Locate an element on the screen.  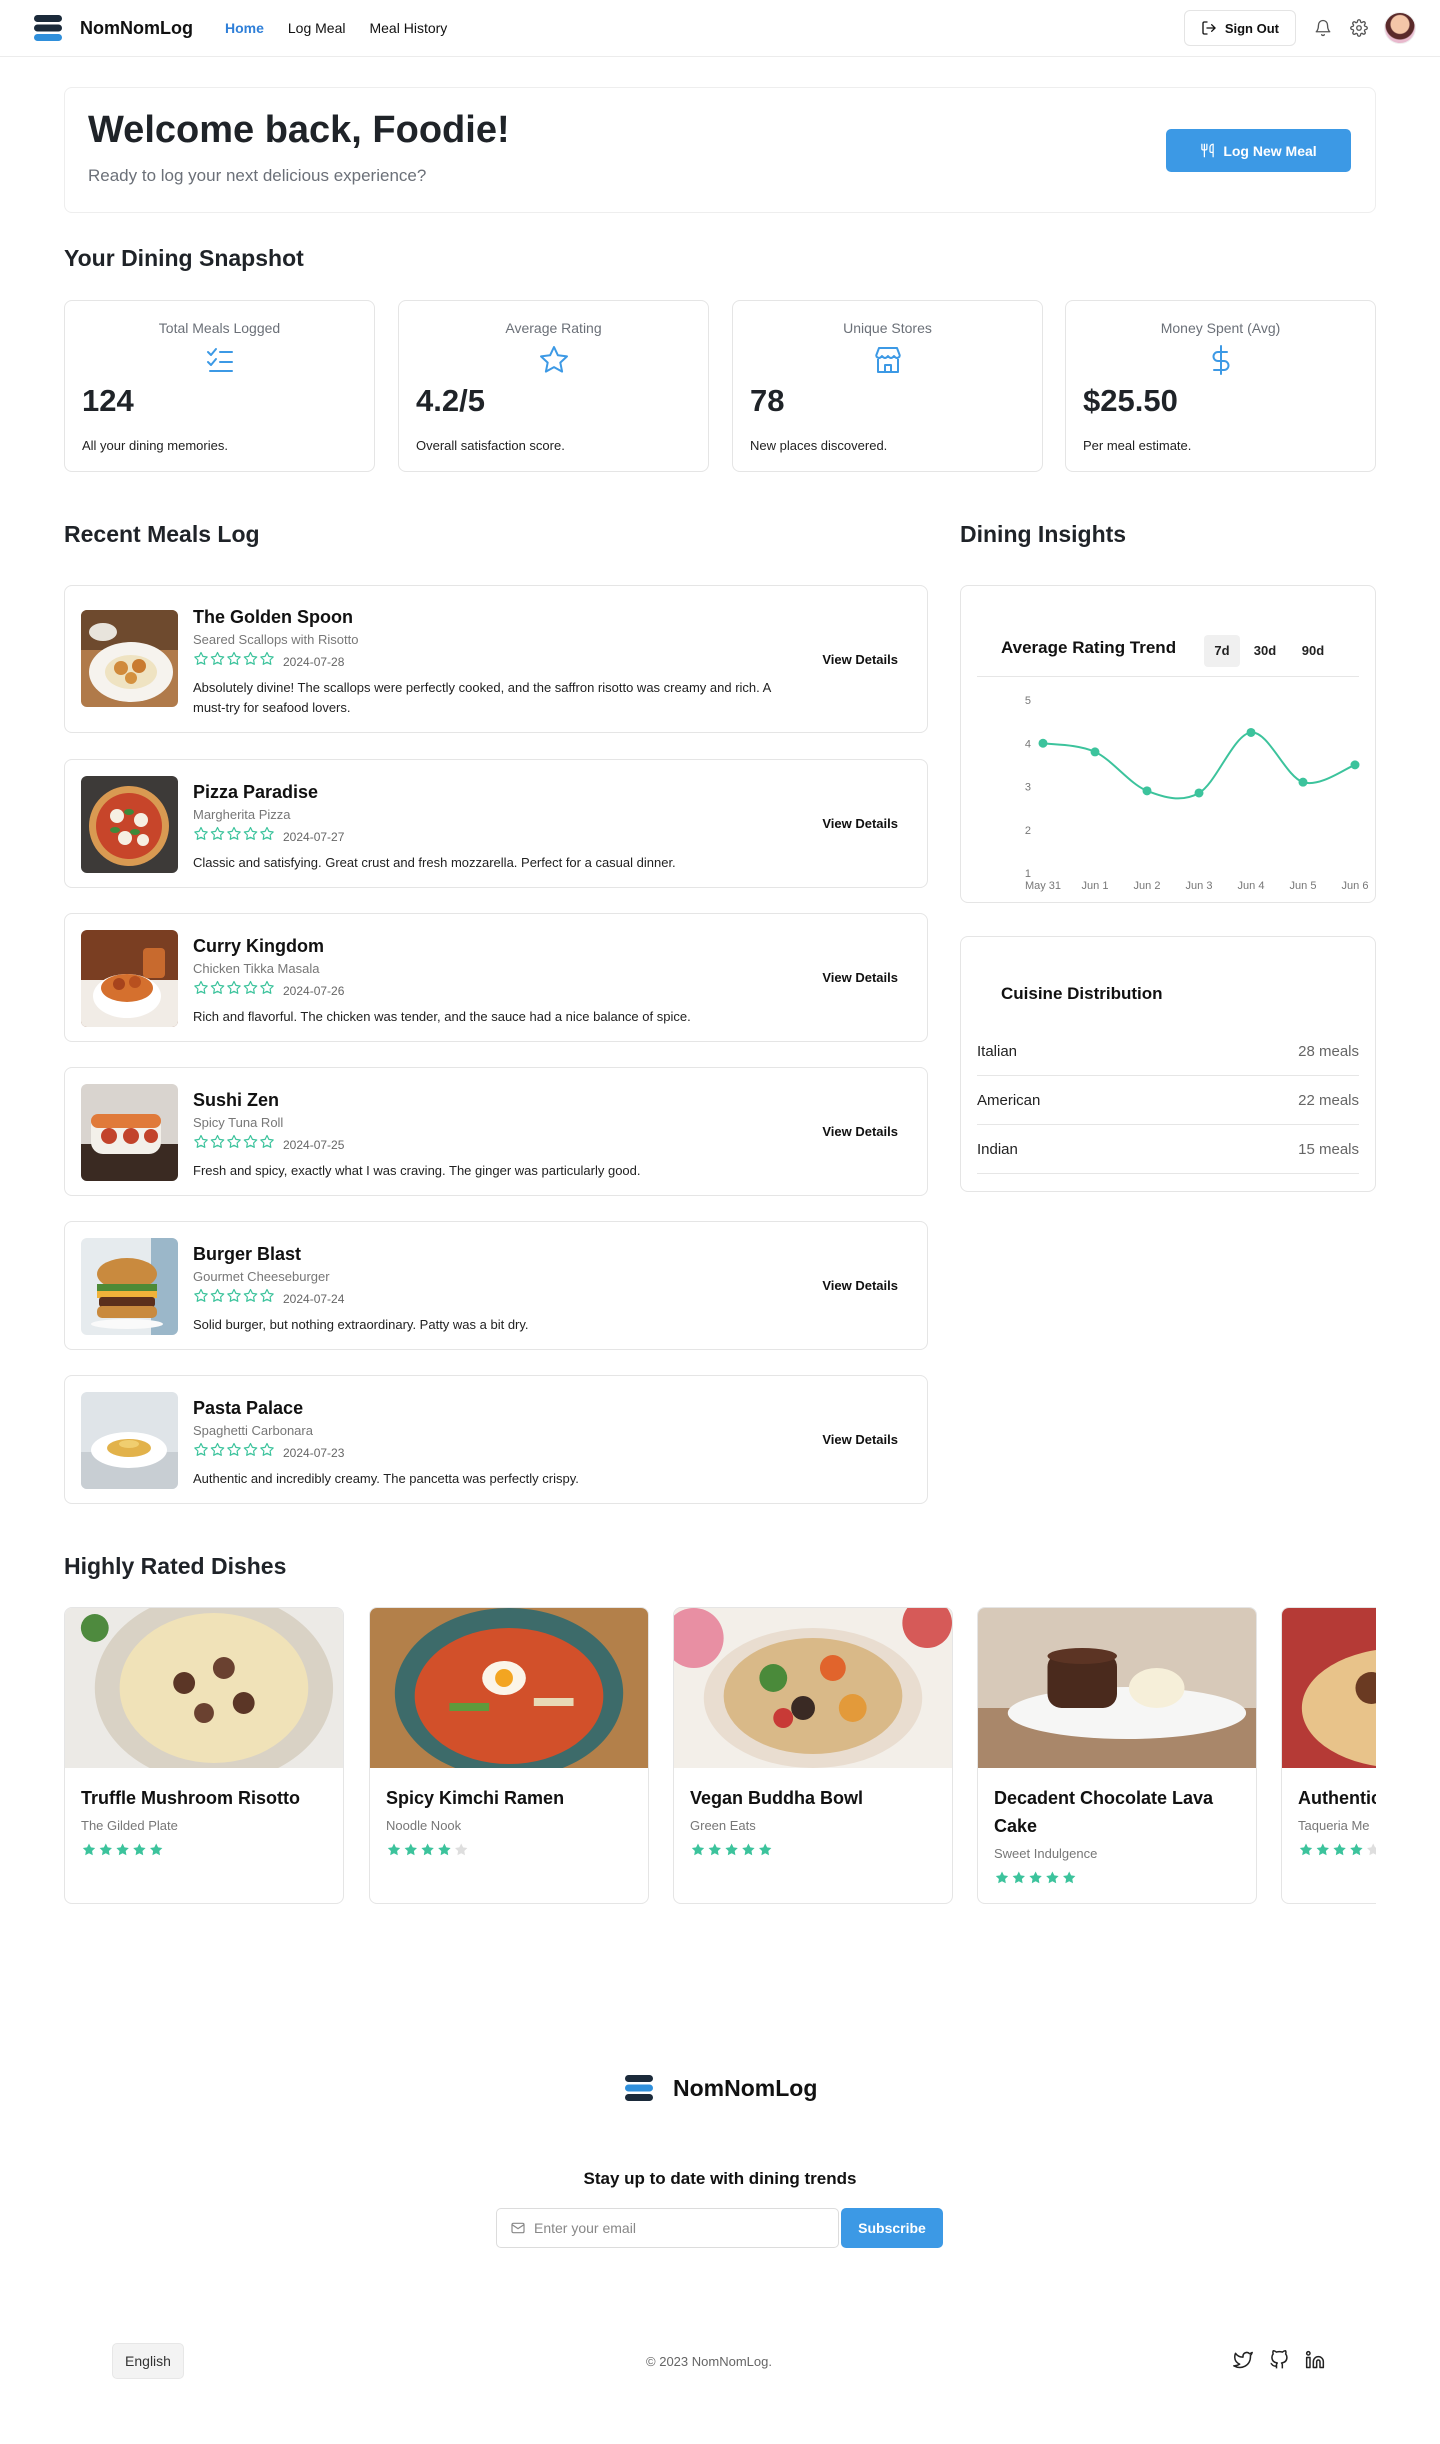
logo-icon is located at coordinates (48, 28).